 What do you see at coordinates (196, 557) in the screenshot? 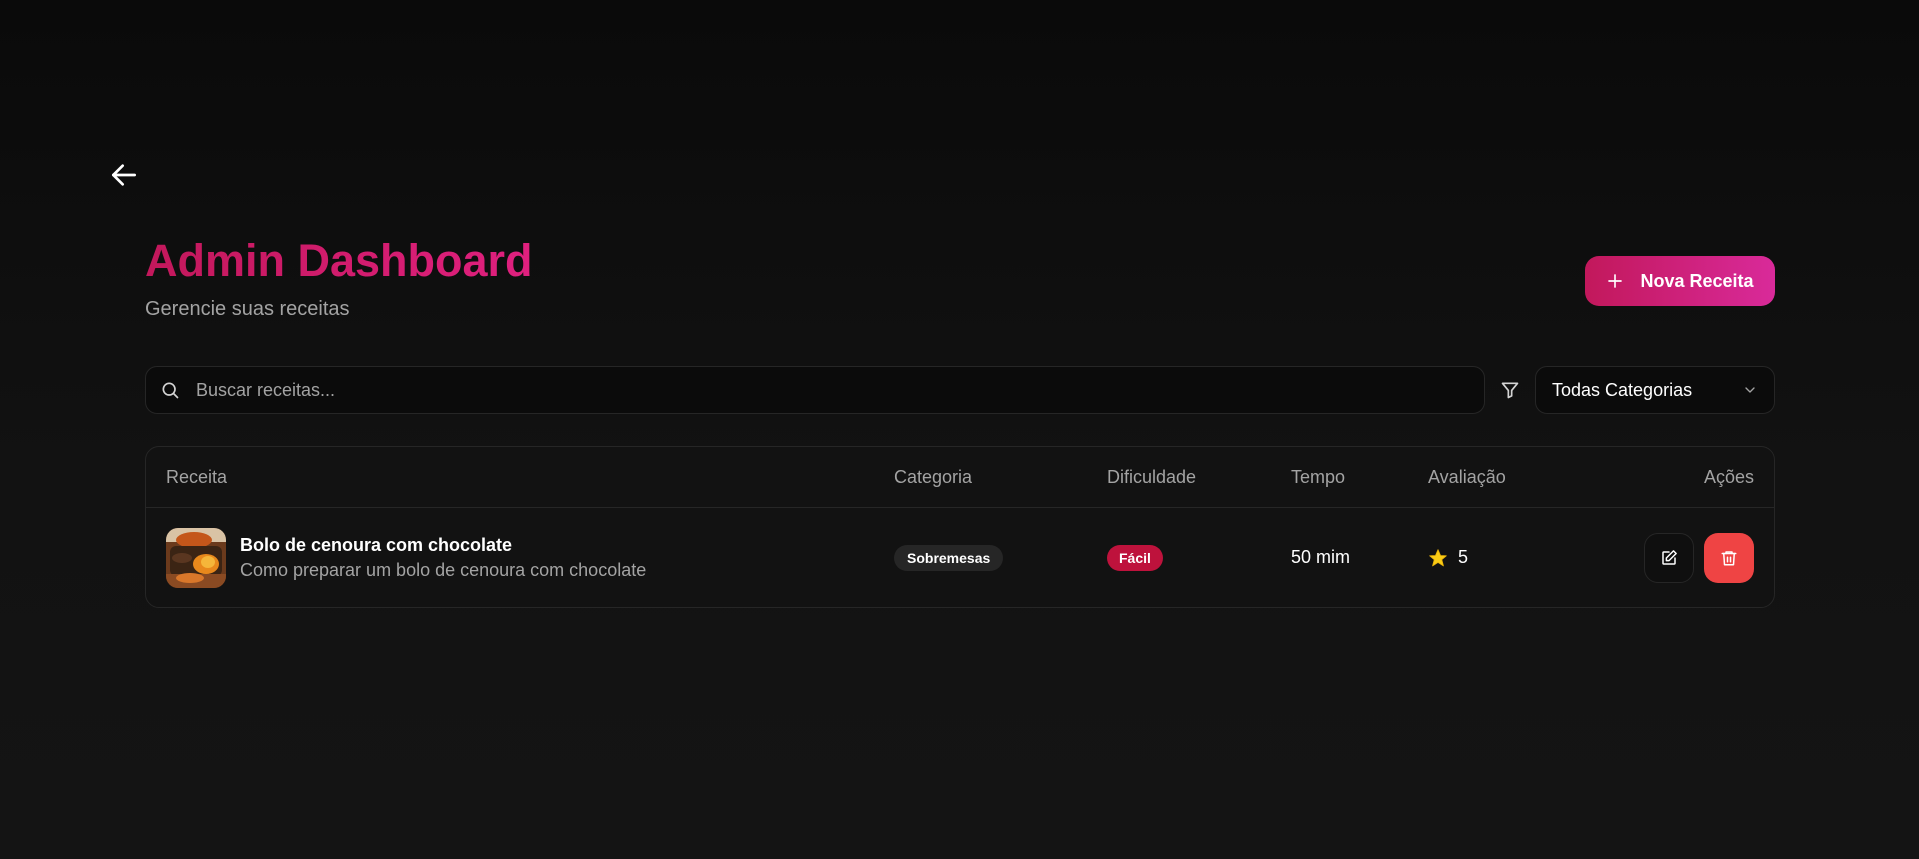
I see `recipe-thumbnail` at bounding box center [196, 557].